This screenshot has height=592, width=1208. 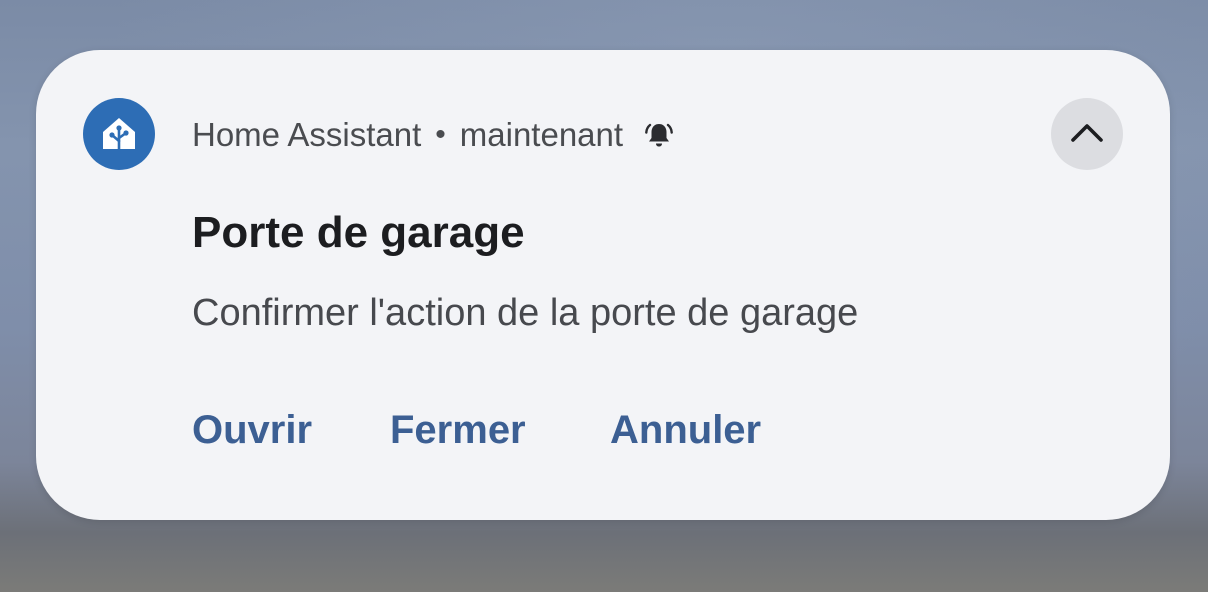 I want to click on notification-title: Porte de garage, so click(x=358, y=232).